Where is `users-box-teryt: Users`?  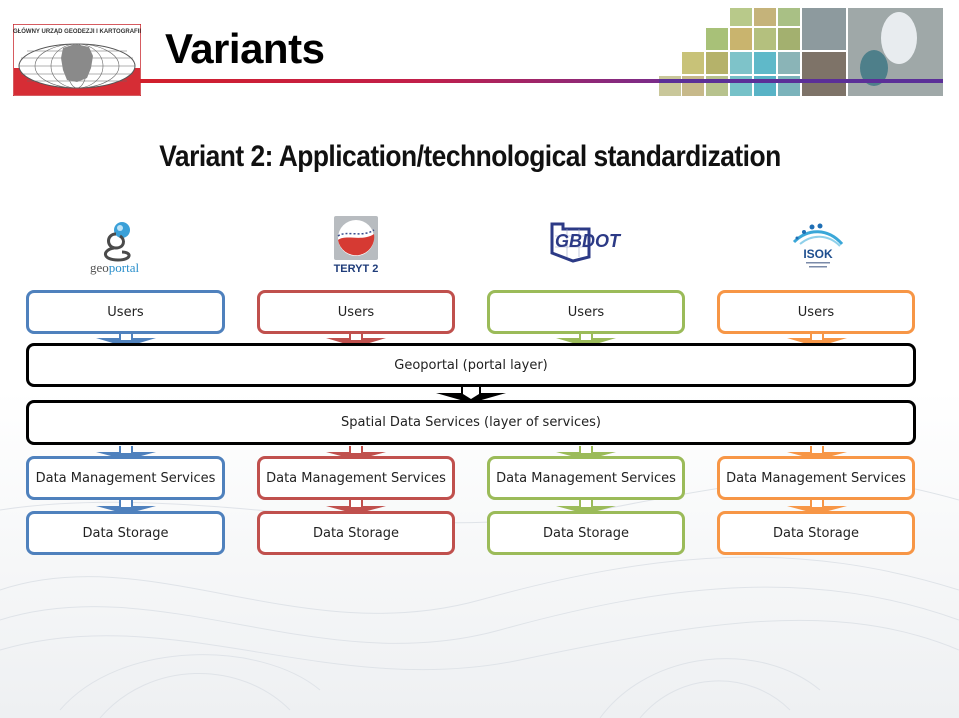 users-box-teryt: Users is located at coordinates (356, 312).